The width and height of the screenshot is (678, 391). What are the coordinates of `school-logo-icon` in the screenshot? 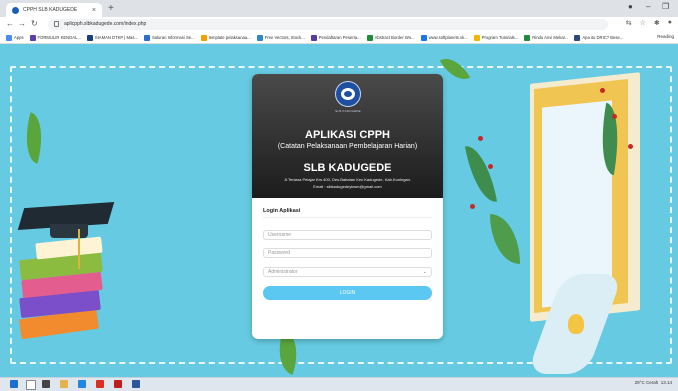 It's located at (348, 94).